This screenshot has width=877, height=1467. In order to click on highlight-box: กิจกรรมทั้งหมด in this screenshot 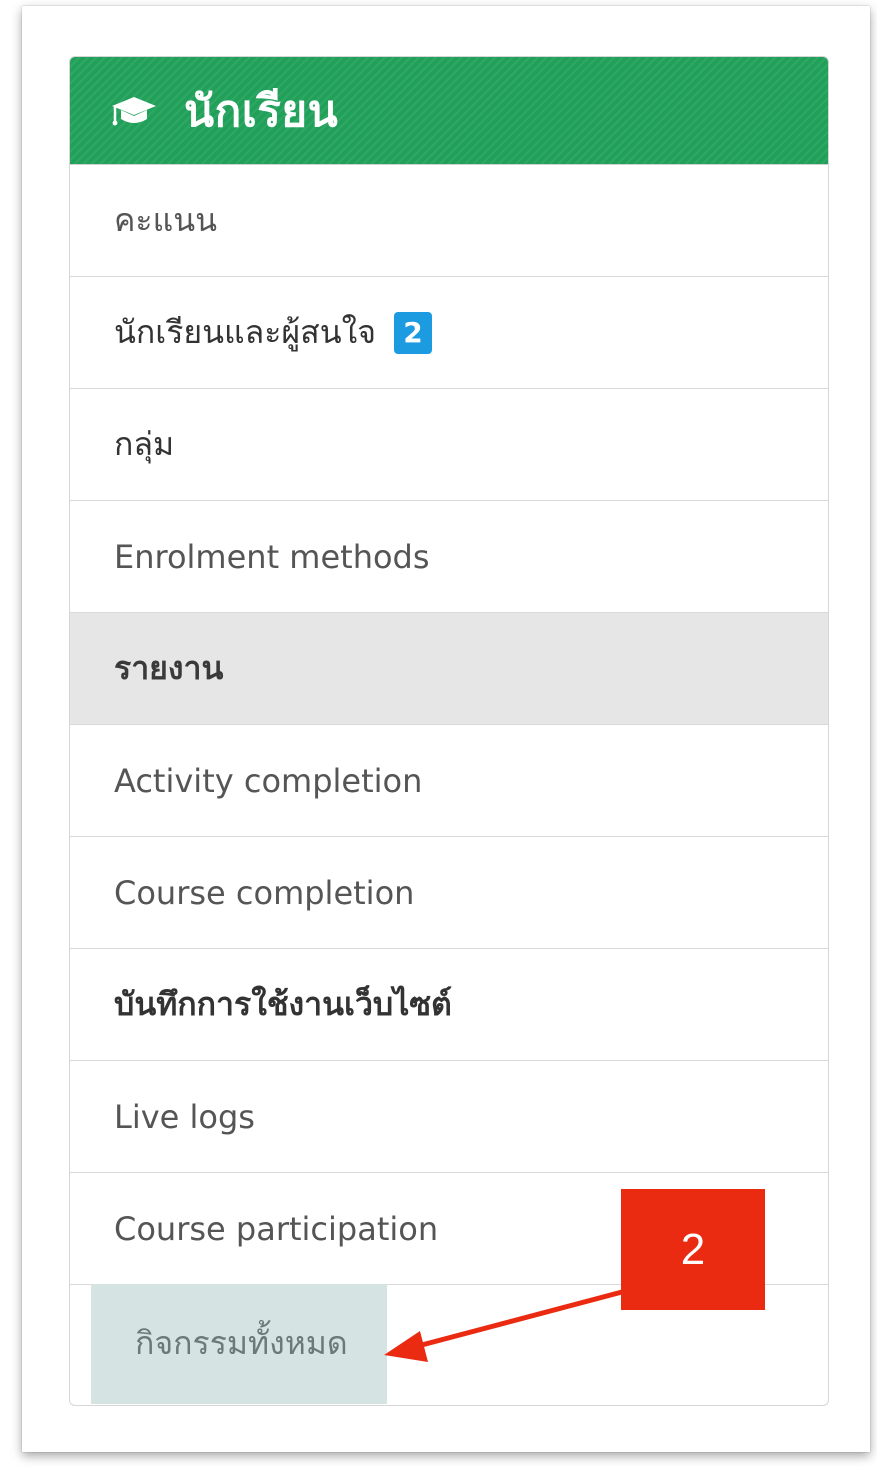, I will do `click(239, 1343)`.